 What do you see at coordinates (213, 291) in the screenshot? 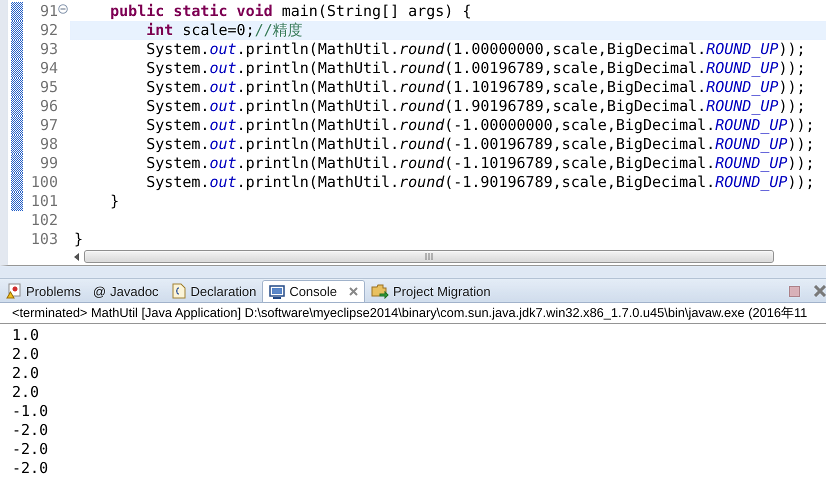
I see `view-tab: Declaration` at bounding box center [213, 291].